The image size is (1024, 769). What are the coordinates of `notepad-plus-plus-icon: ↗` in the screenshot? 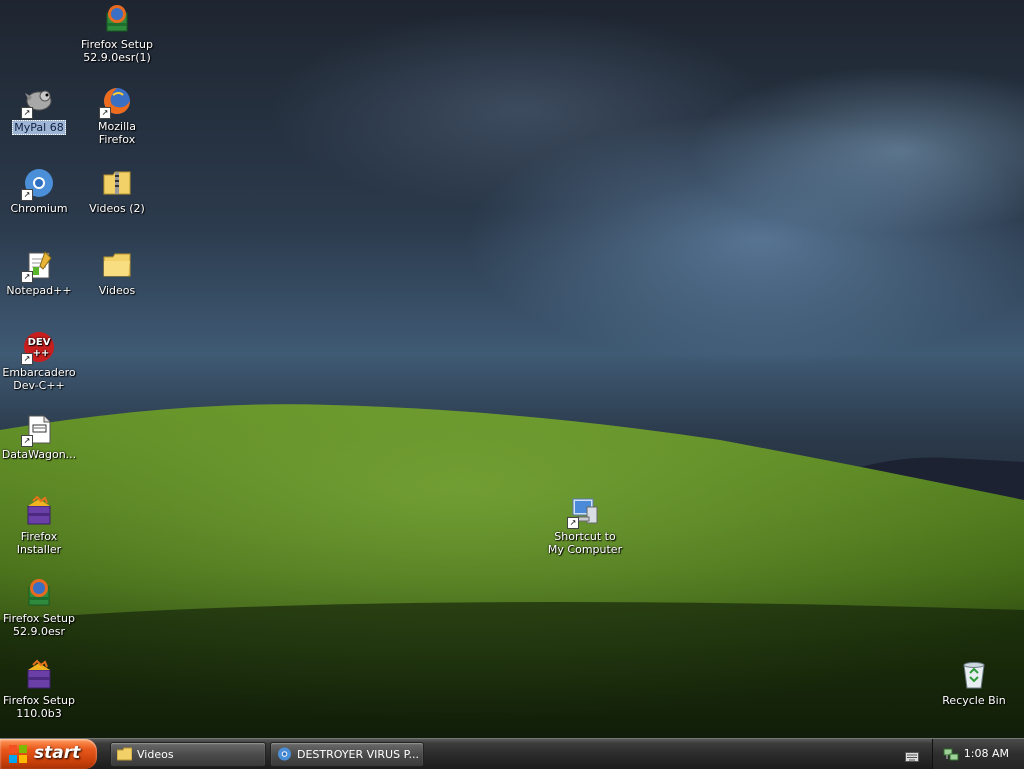 It's located at (38, 266).